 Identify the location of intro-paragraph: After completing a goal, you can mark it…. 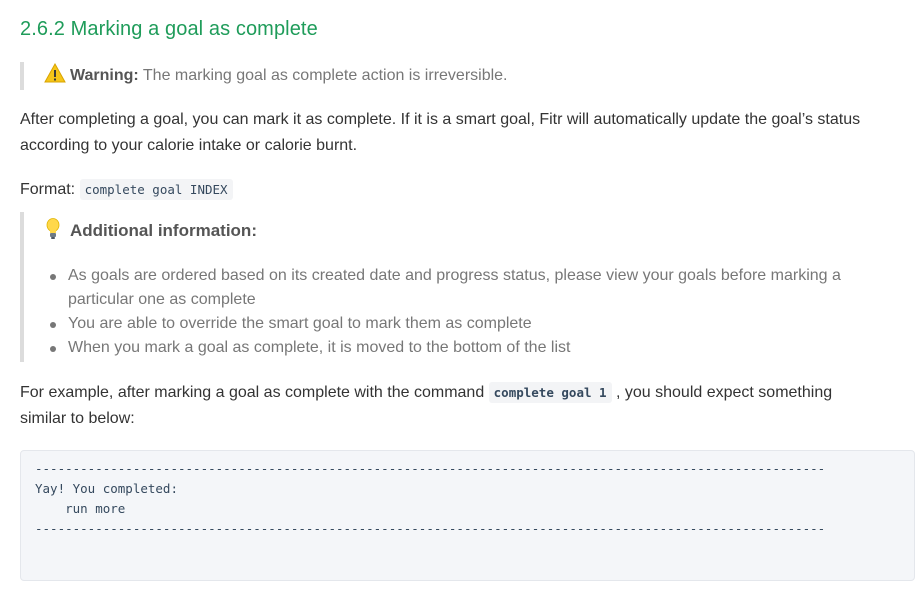
(440, 132).